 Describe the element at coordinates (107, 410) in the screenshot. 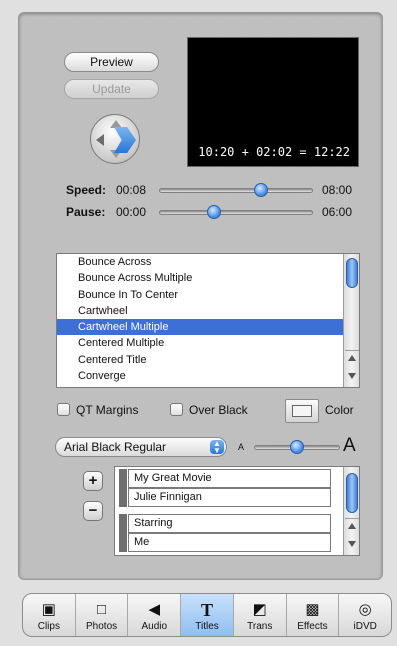

I see `qt-margins-label: QT Margins` at that location.